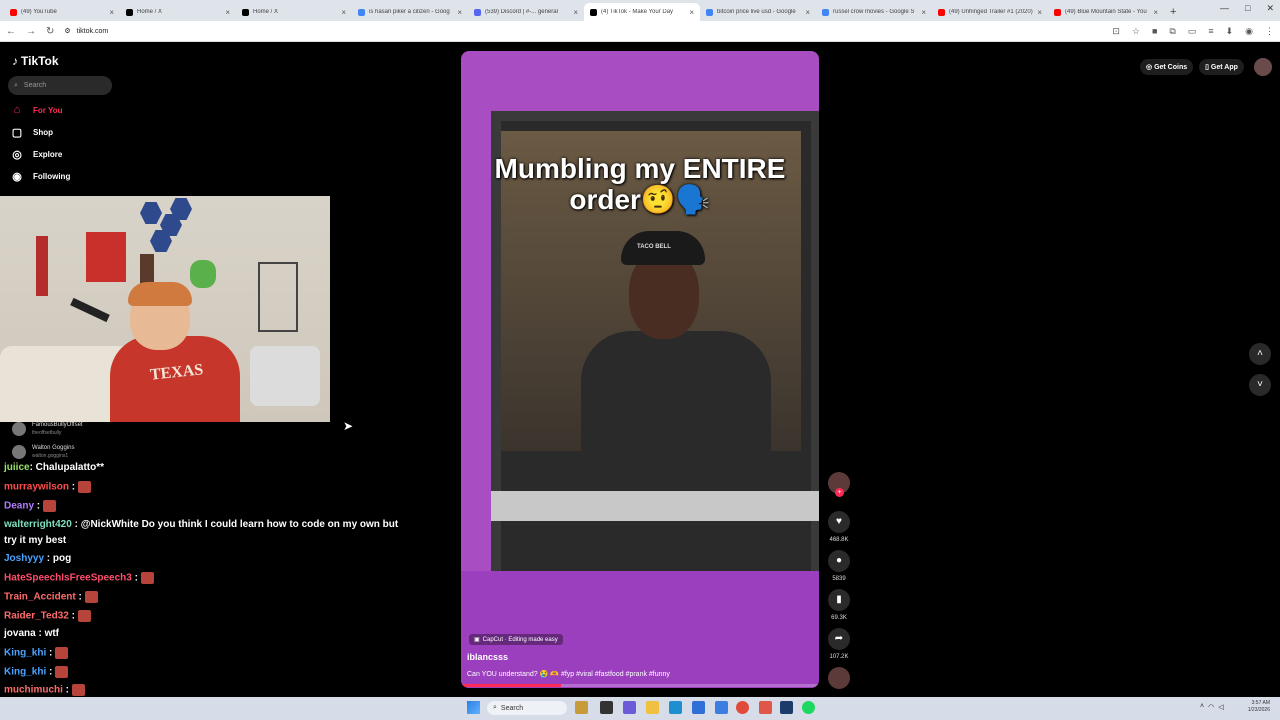  Describe the element at coordinates (67, 31) in the screenshot. I see `site-info-icon: ⚙` at that location.